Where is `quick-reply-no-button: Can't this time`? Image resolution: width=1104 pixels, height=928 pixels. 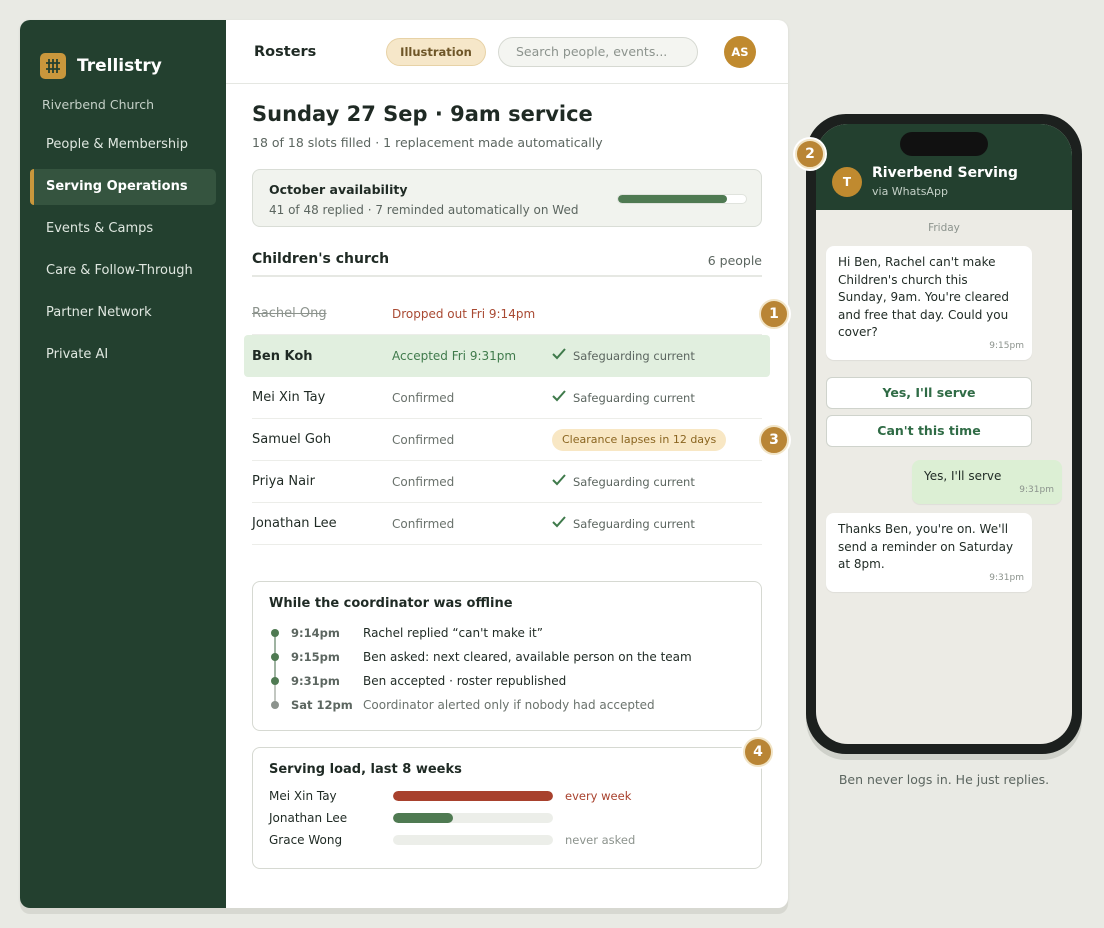
quick-reply-no-button: Can't this time is located at coordinates (929, 431).